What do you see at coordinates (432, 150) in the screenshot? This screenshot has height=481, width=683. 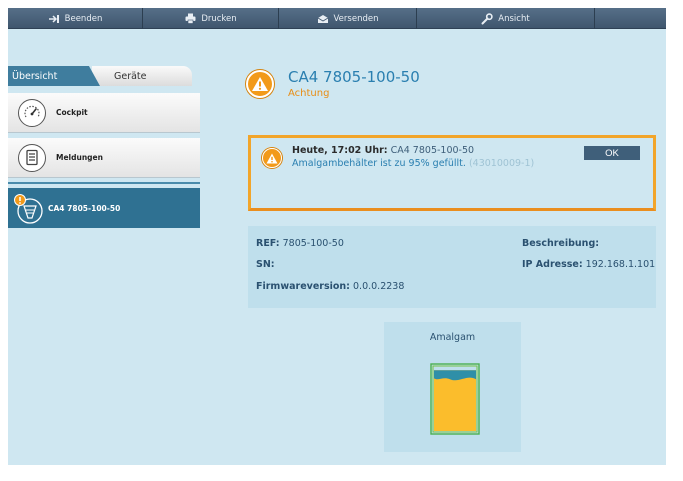 I see `alert-device: CA4 7805-100-50` at bounding box center [432, 150].